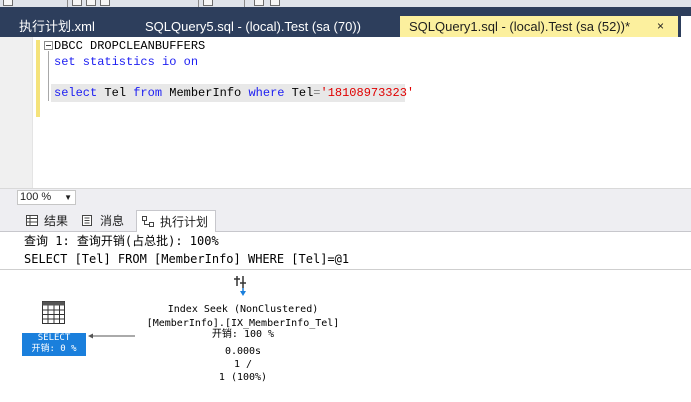 Image resolution: width=691 pixels, height=402 pixels. What do you see at coordinates (16, 112) in the screenshot?
I see `editor-gutter` at bounding box center [16, 112].